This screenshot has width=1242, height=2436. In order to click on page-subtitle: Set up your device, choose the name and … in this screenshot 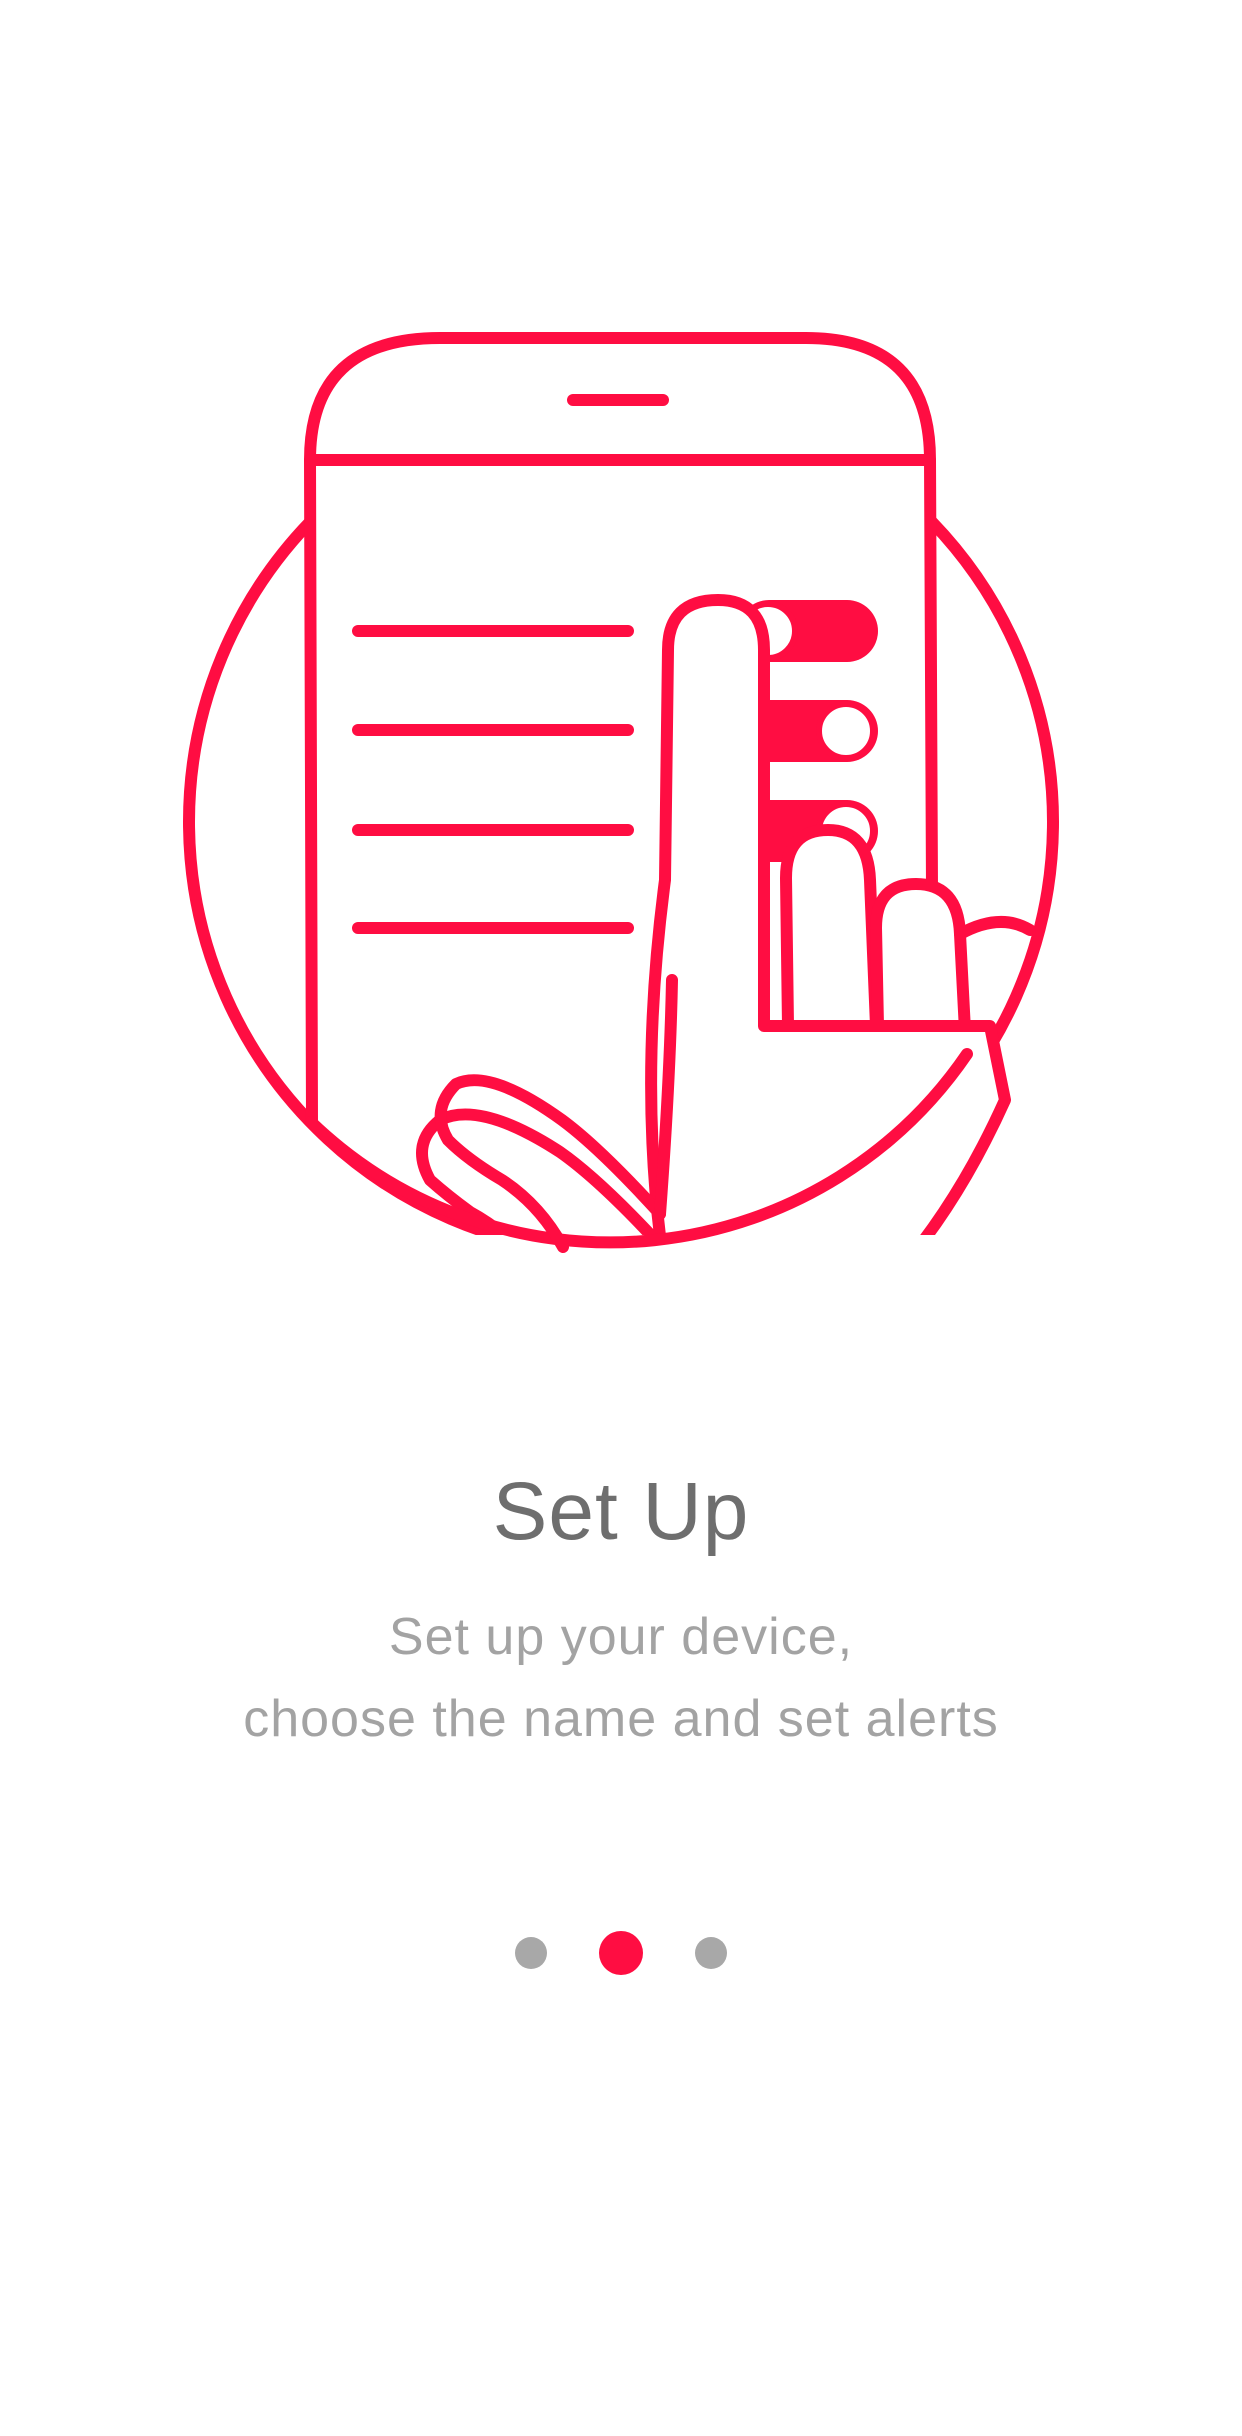, I will do `click(621, 1678)`.